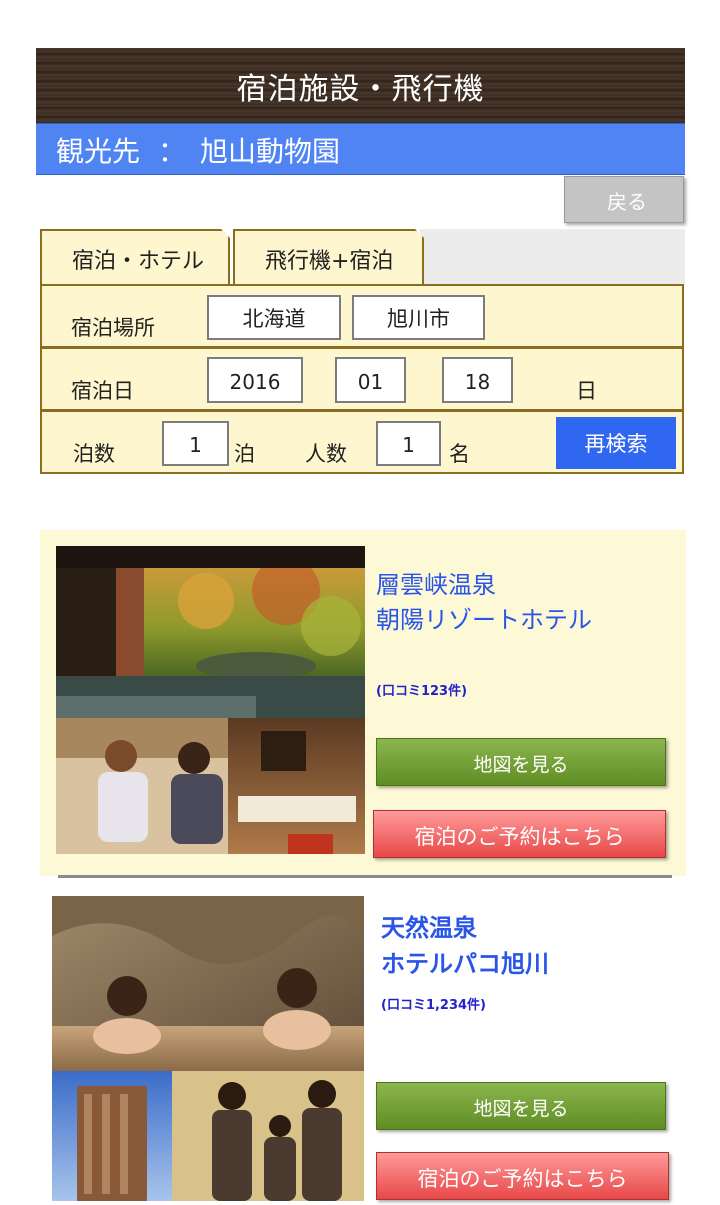  I want to click on tab-flight-hotel-label: 飛行機+宿泊, so click(329, 261).